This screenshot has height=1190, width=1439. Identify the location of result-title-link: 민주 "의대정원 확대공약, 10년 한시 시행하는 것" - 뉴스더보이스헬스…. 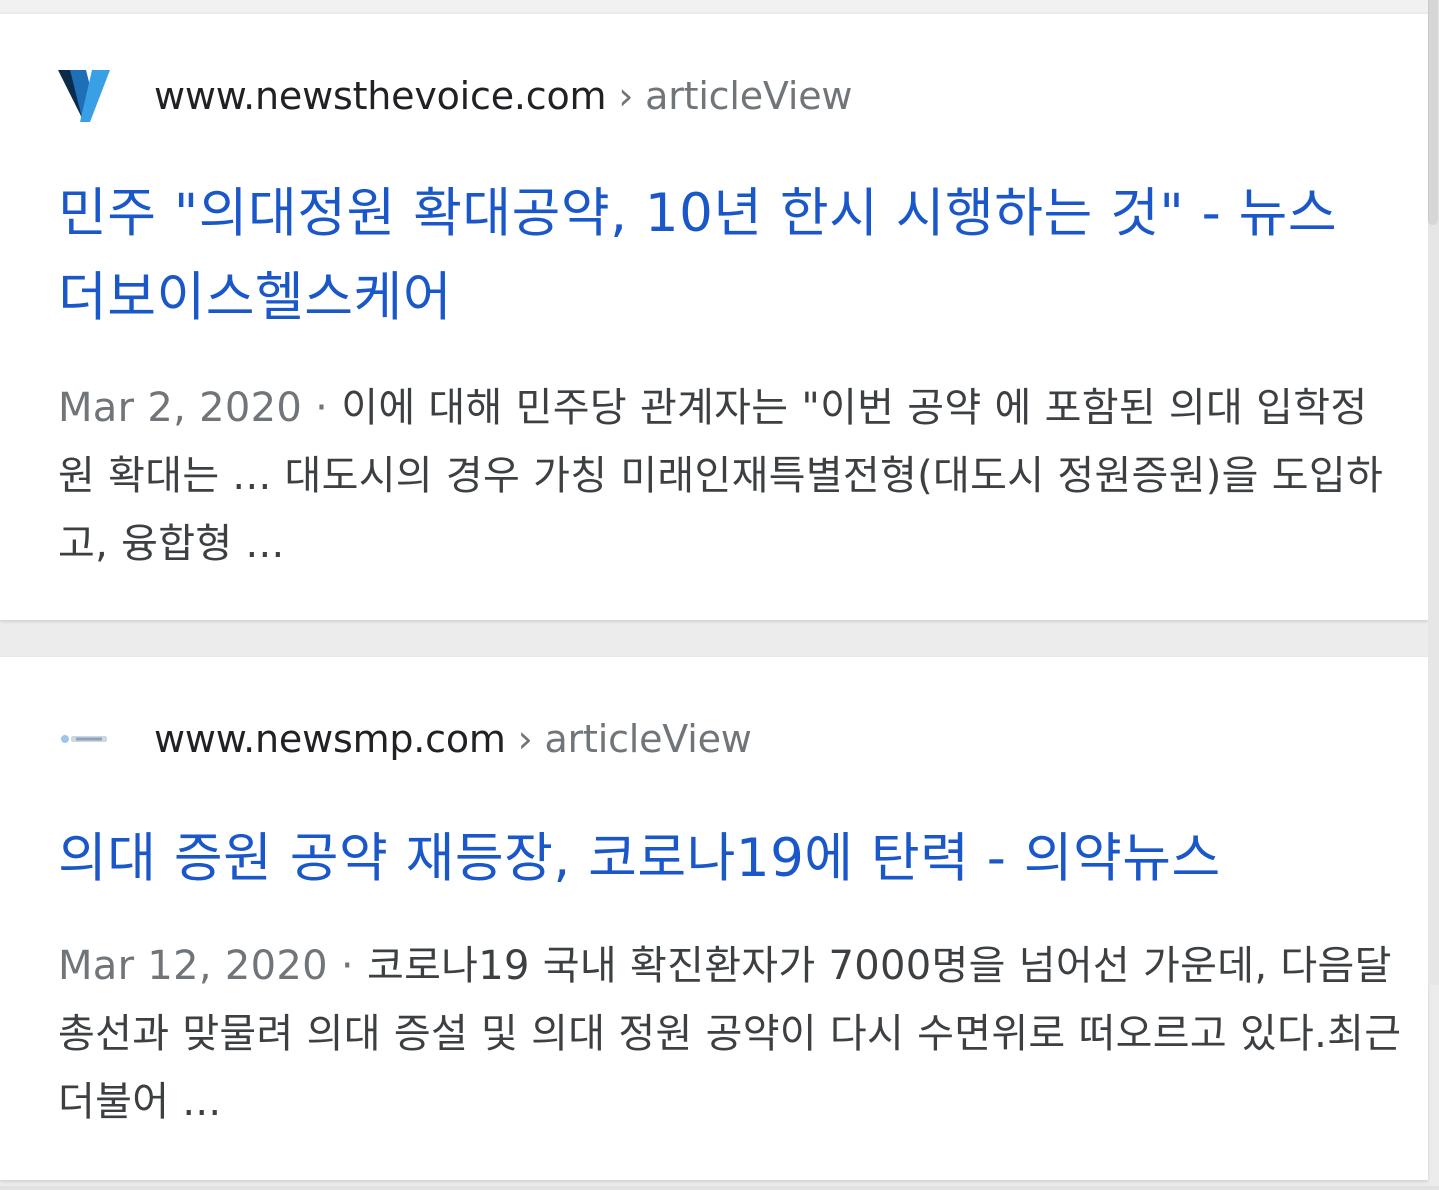
(708, 256).